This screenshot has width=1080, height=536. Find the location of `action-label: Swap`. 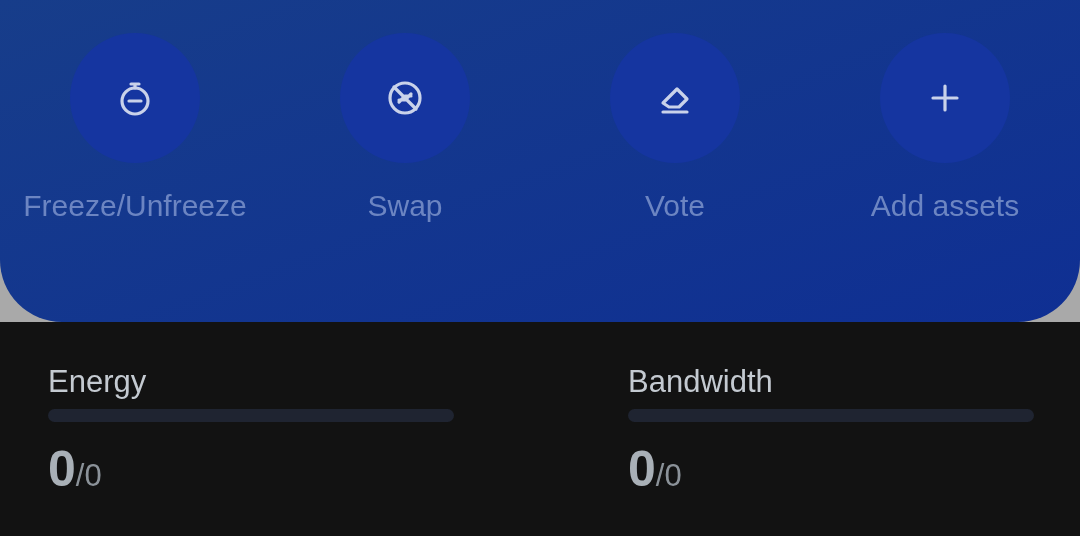

action-label: Swap is located at coordinates (405, 206).